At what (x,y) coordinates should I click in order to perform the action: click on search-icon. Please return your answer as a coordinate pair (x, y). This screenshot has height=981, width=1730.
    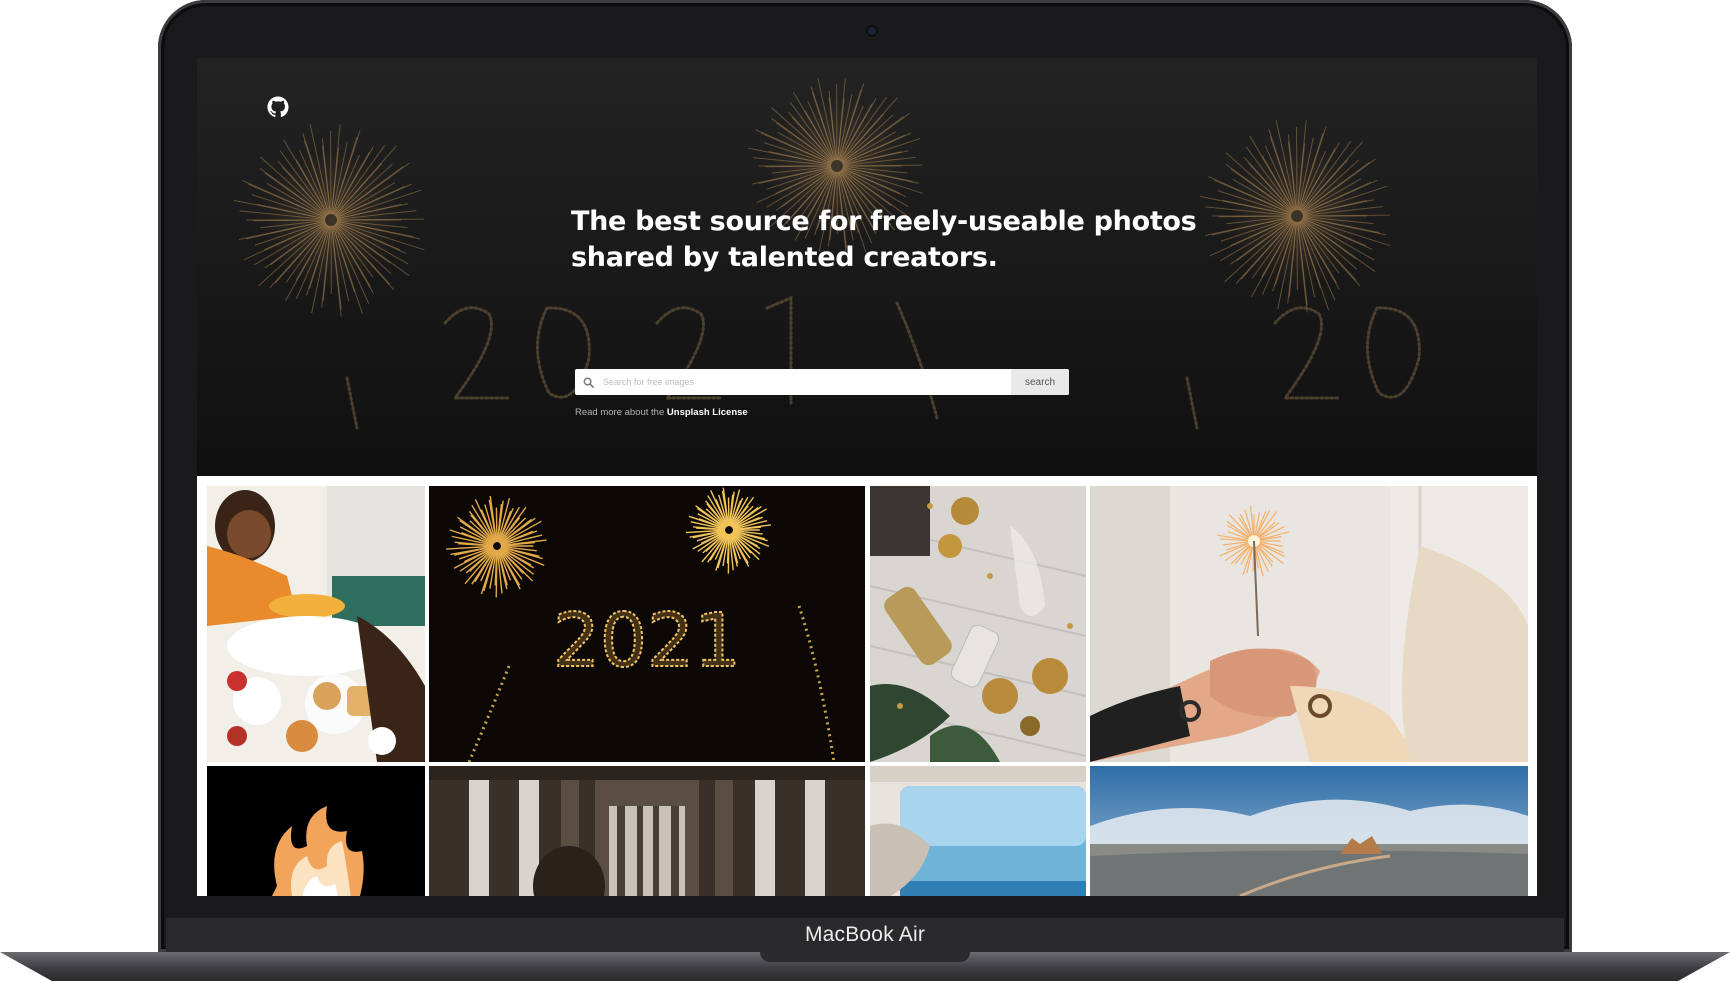
    Looking at the image, I should click on (588, 382).